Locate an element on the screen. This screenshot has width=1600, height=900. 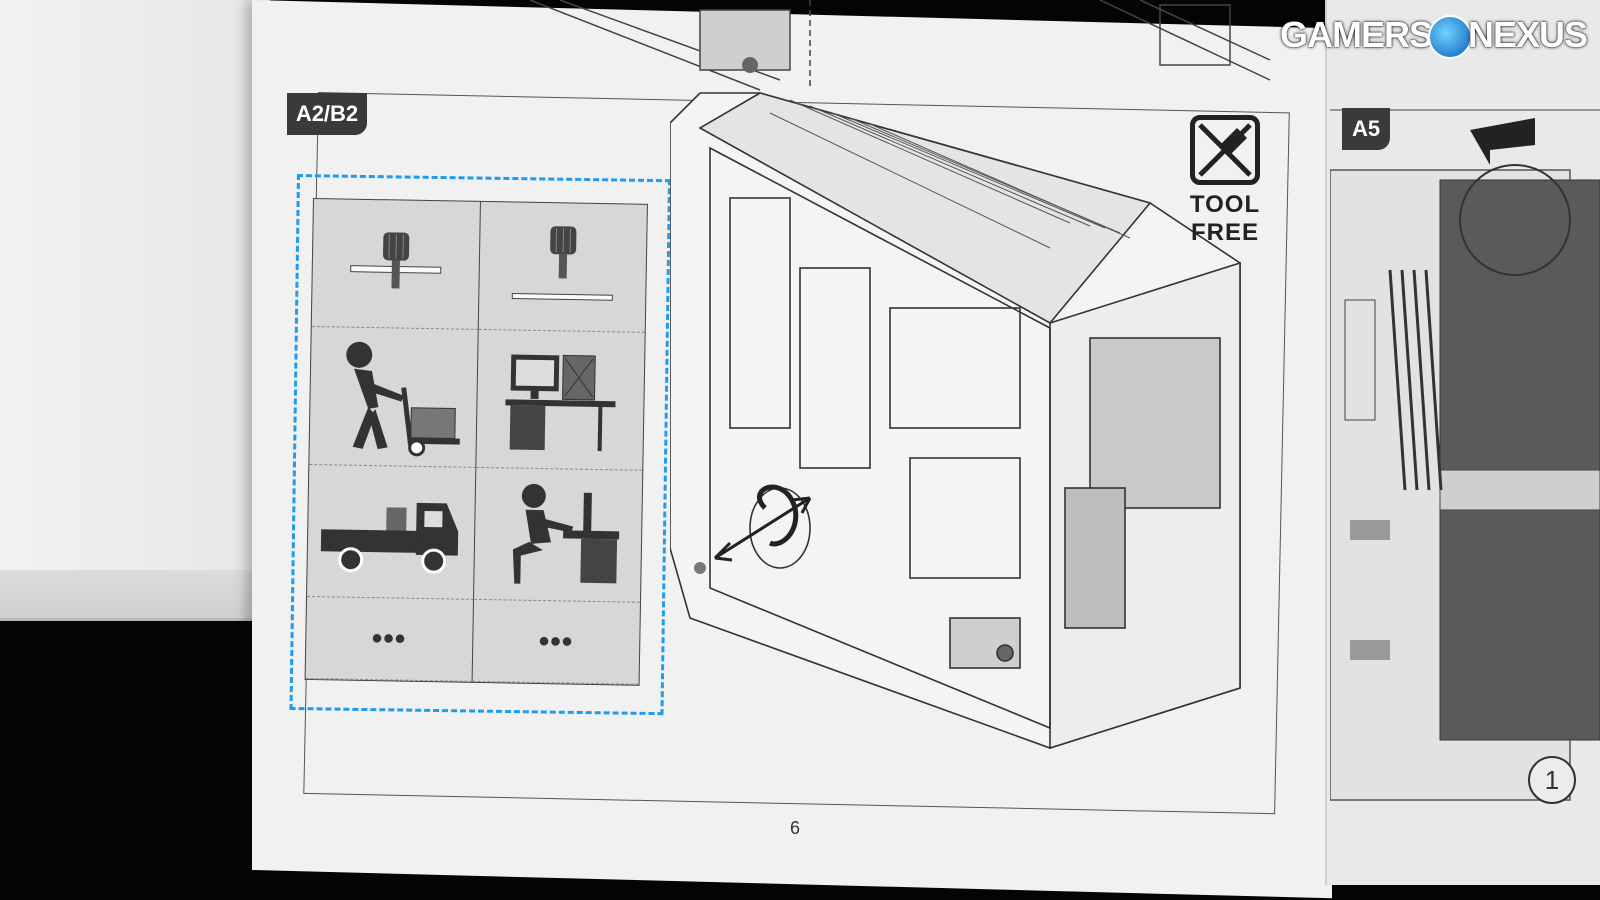
desktop-setup-icon is located at coordinates (560, 402).